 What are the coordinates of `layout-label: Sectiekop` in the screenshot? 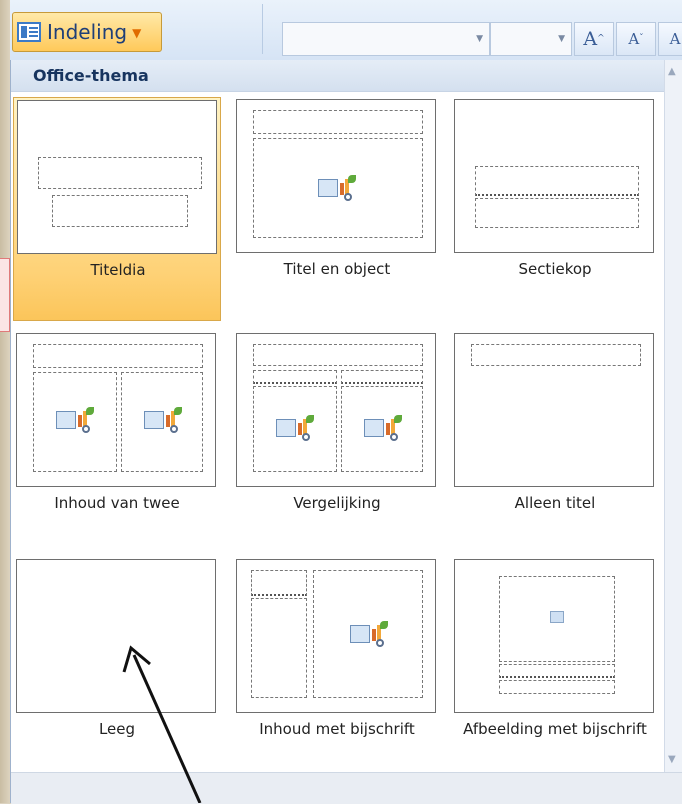 It's located at (555, 269).